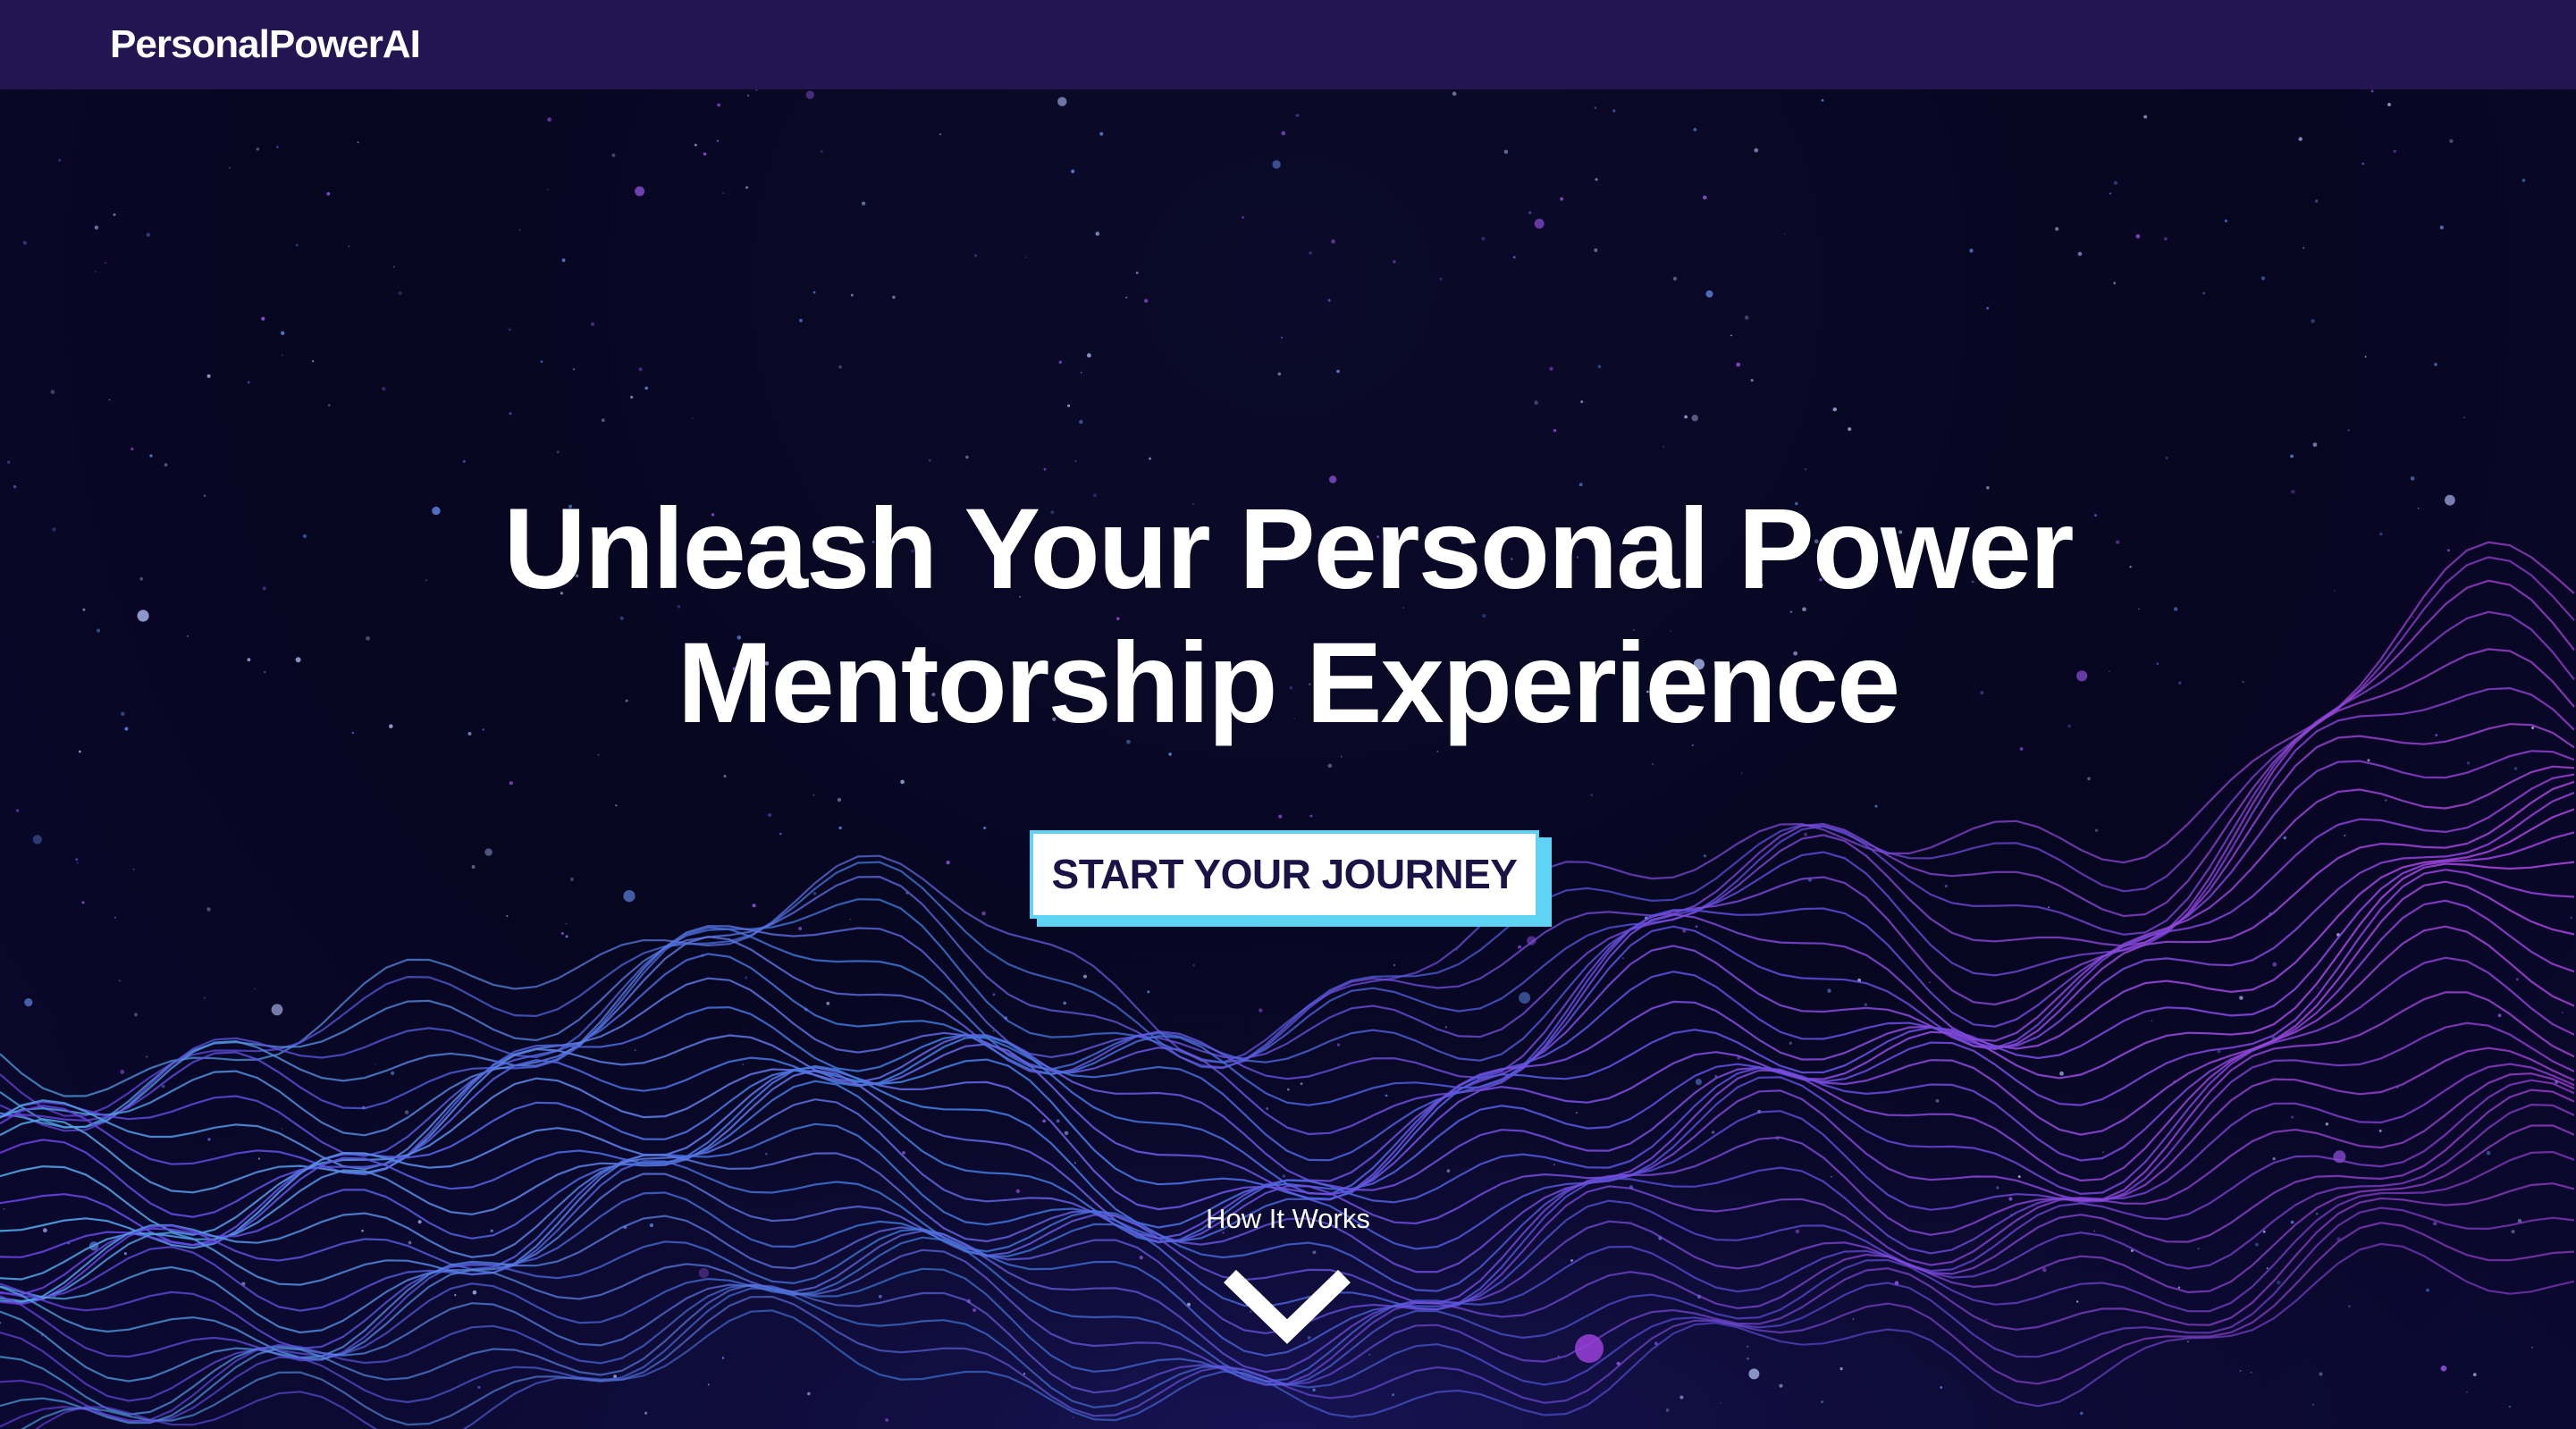 This screenshot has height=1429, width=2576. I want to click on chevron-down-icon, so click(1287, 1307).